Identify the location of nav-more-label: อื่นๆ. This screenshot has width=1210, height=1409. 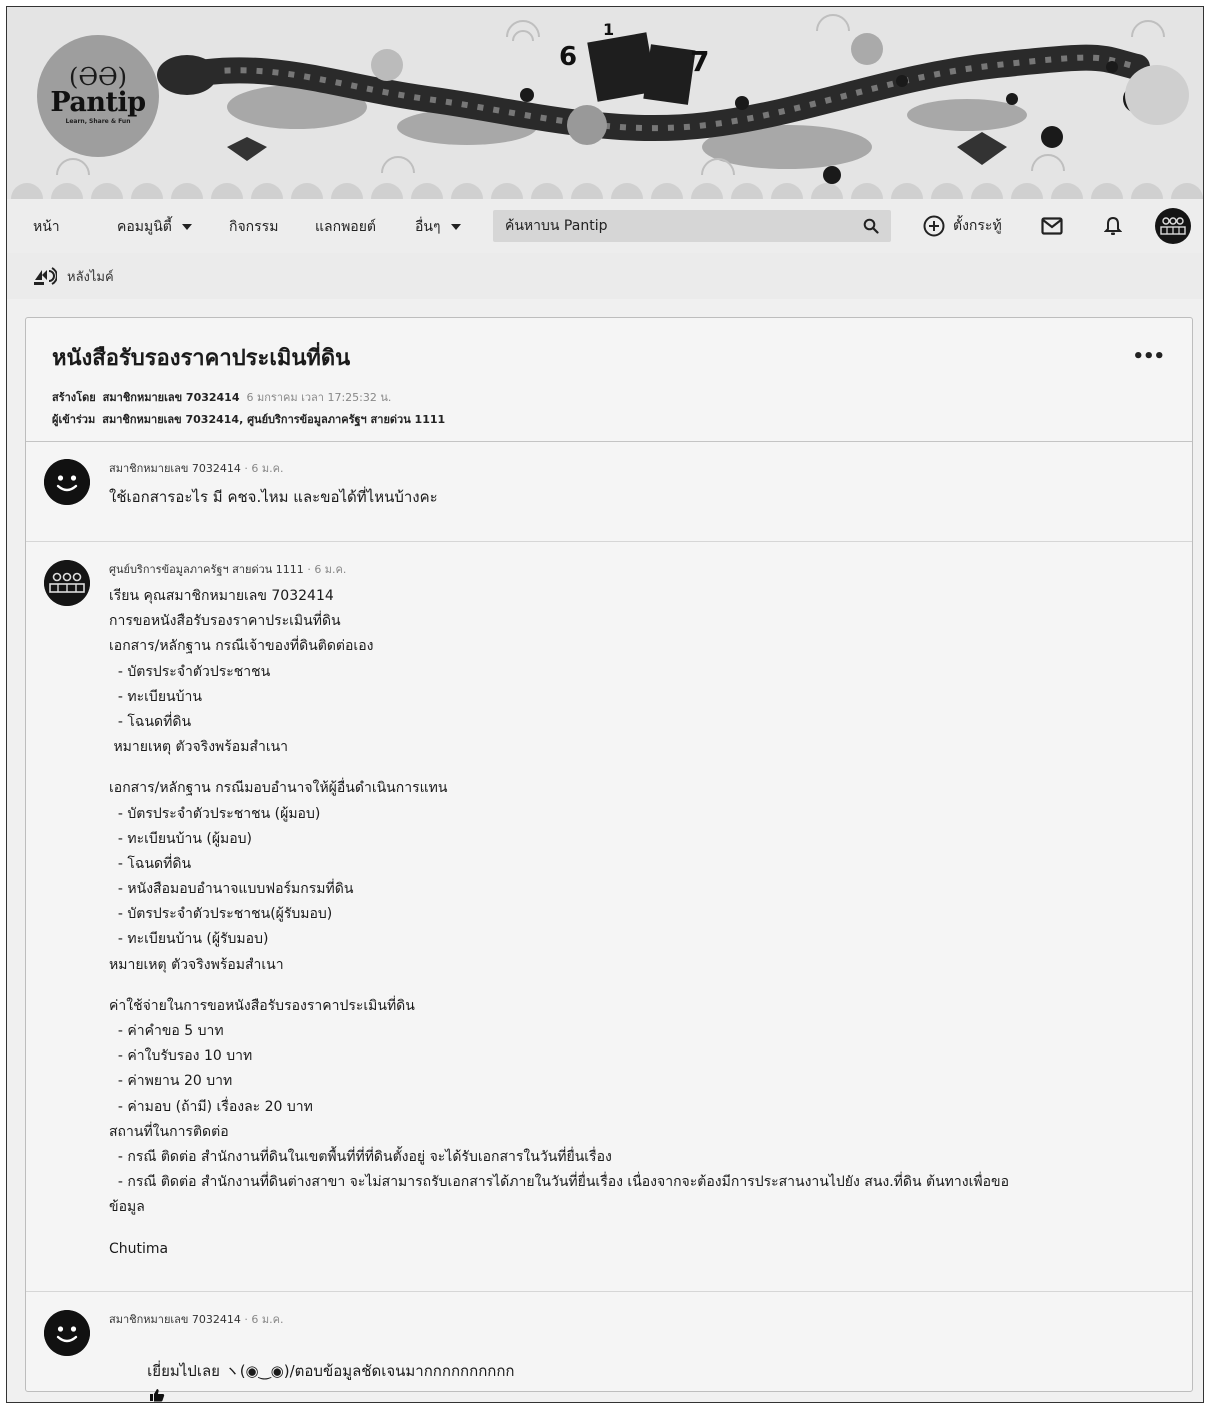
(428, 227).